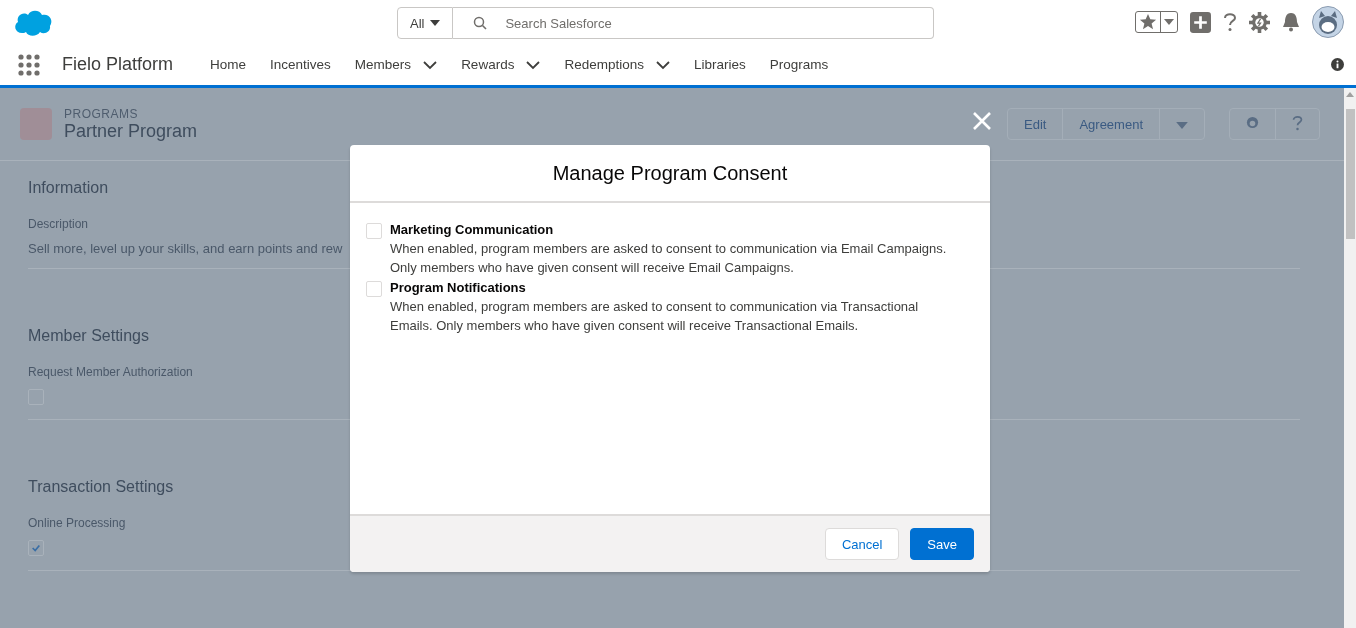 The height and width of the screenshot is (628, 1356). I want to click on dialog-title: Manage Program Consent, so click(670, 174).